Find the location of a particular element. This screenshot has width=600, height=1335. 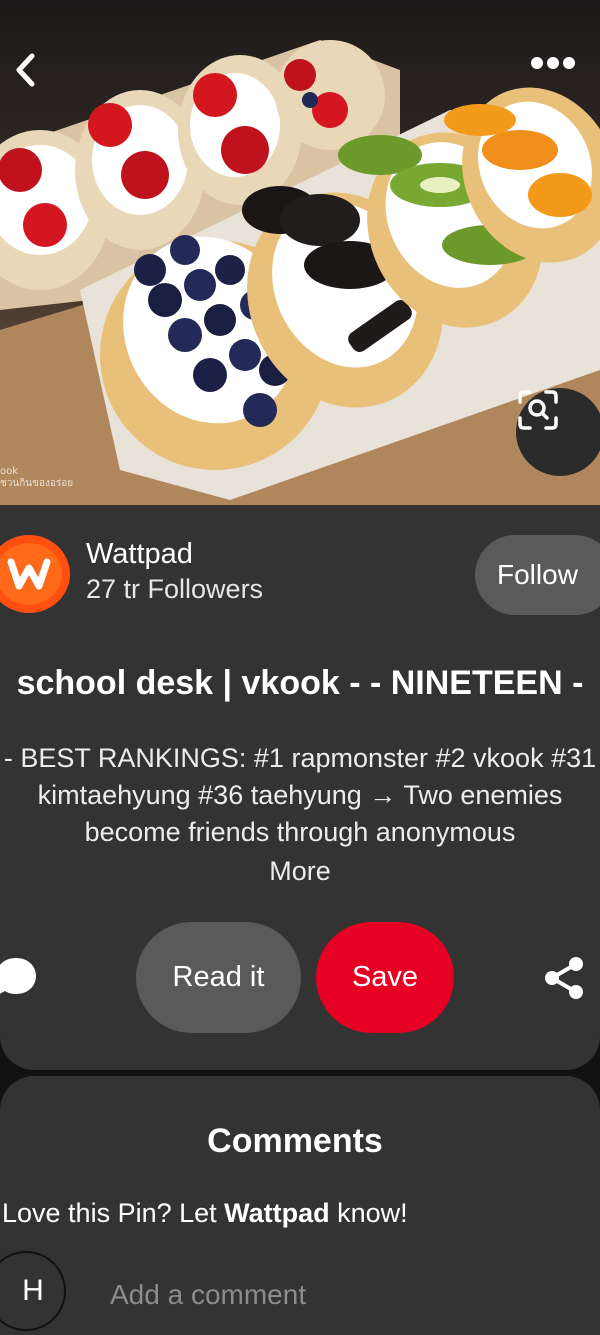

read-it-button: Read it is located at coordinates (218, 977).